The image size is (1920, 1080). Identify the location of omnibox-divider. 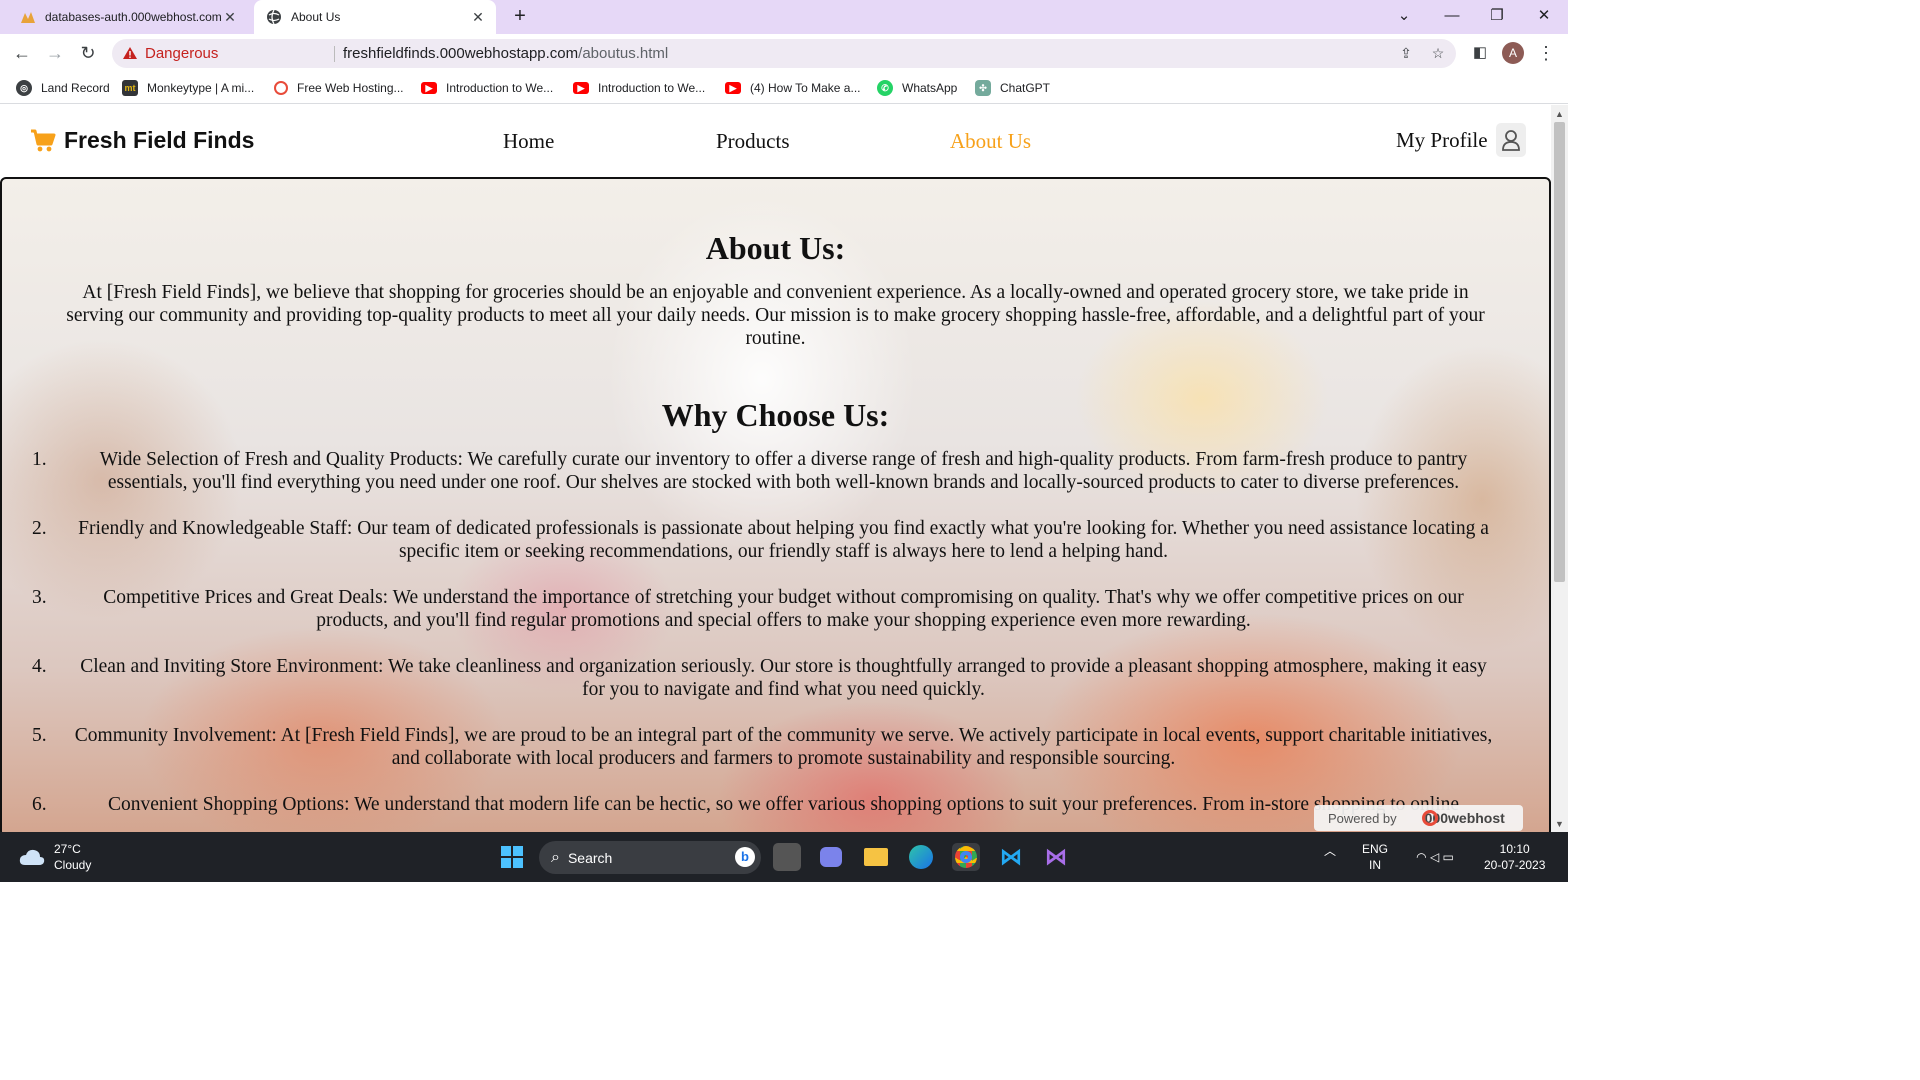
(334, 54).